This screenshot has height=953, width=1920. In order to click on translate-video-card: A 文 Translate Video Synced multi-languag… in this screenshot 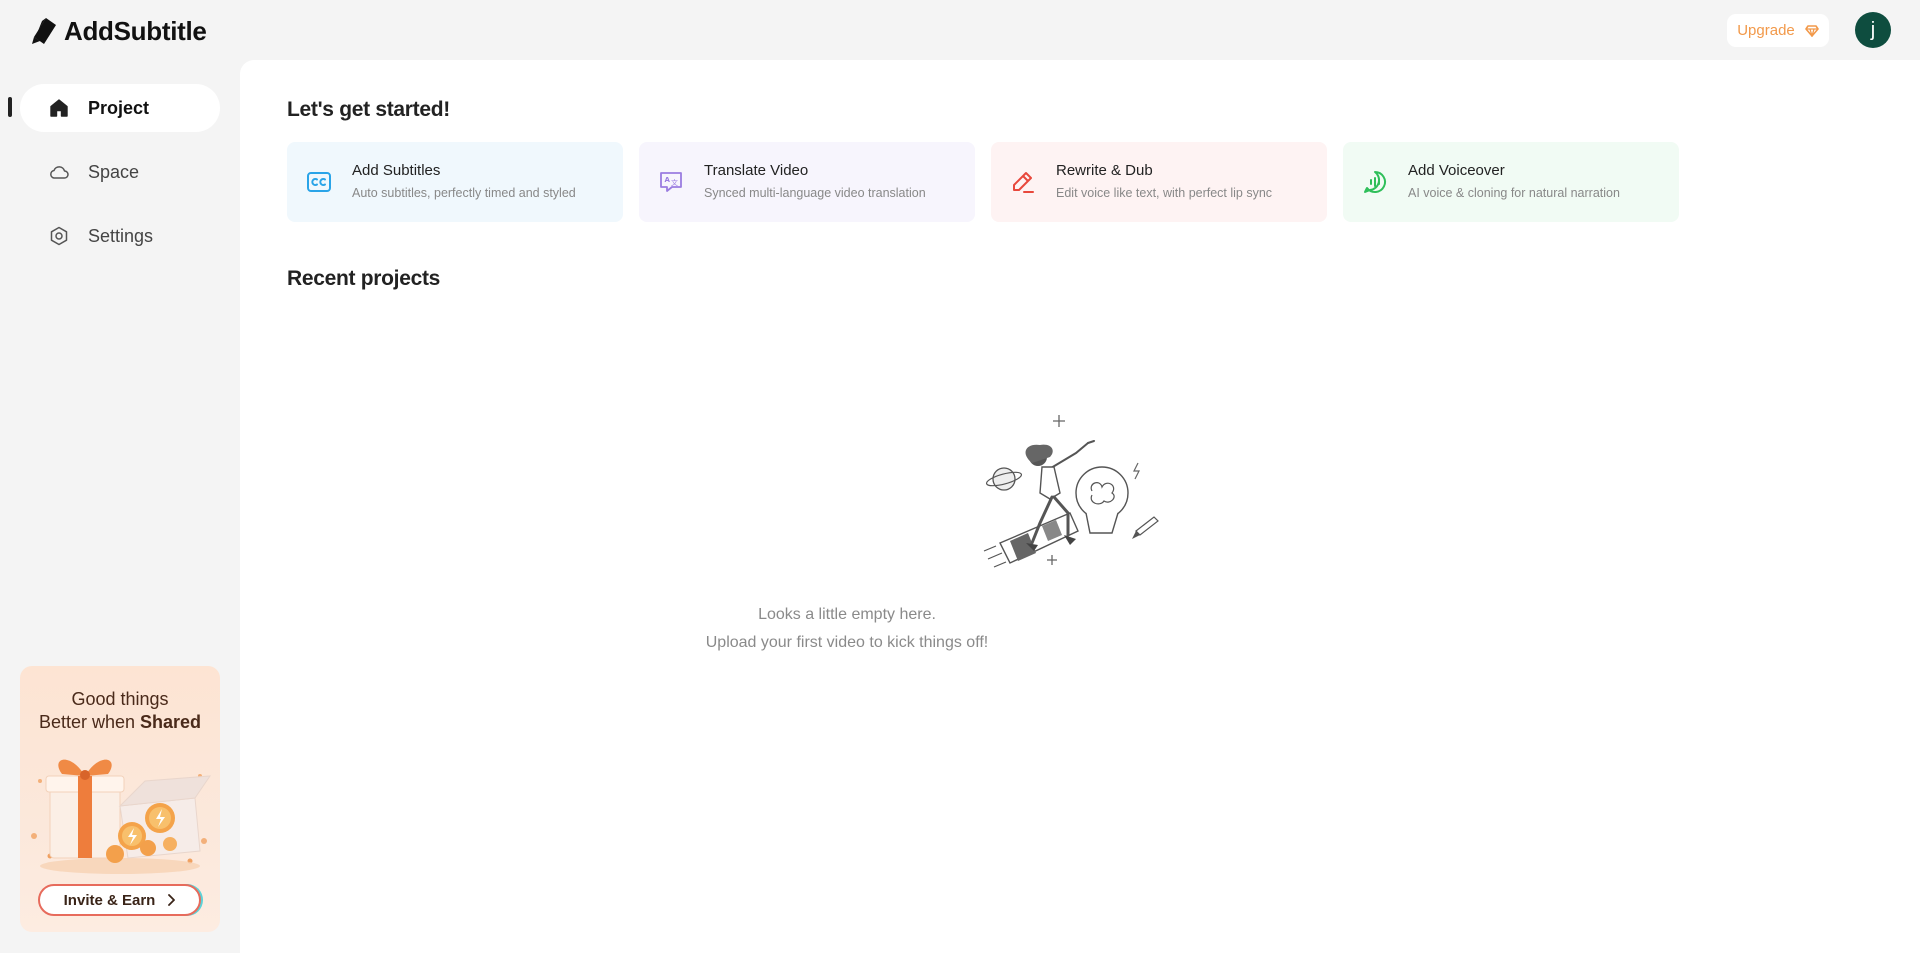, I will do `click(807, 182)`.